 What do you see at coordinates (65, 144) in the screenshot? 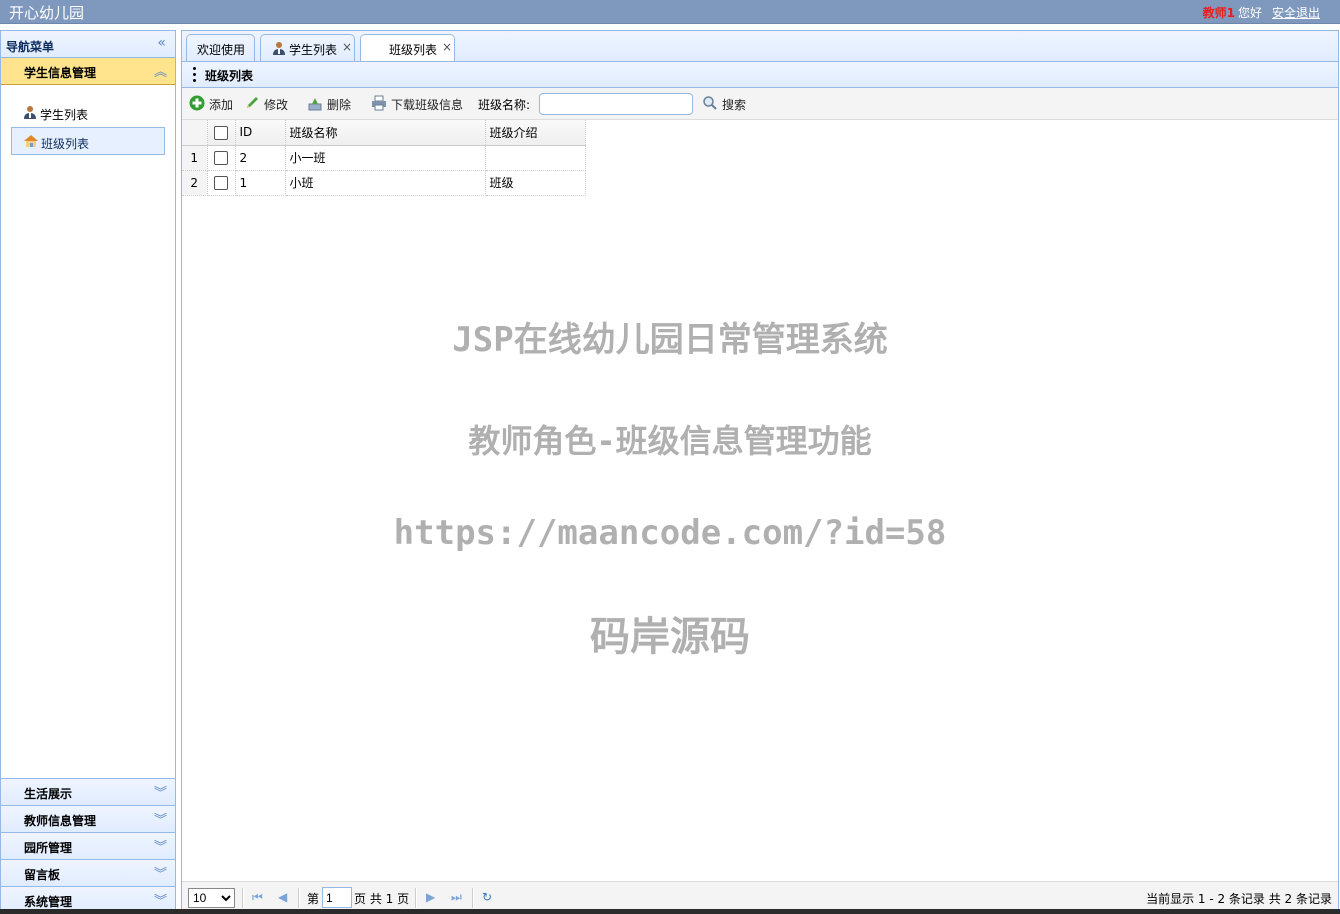
I see `sidebar-item-label: 班级列表` at bounding box center [65, 144].